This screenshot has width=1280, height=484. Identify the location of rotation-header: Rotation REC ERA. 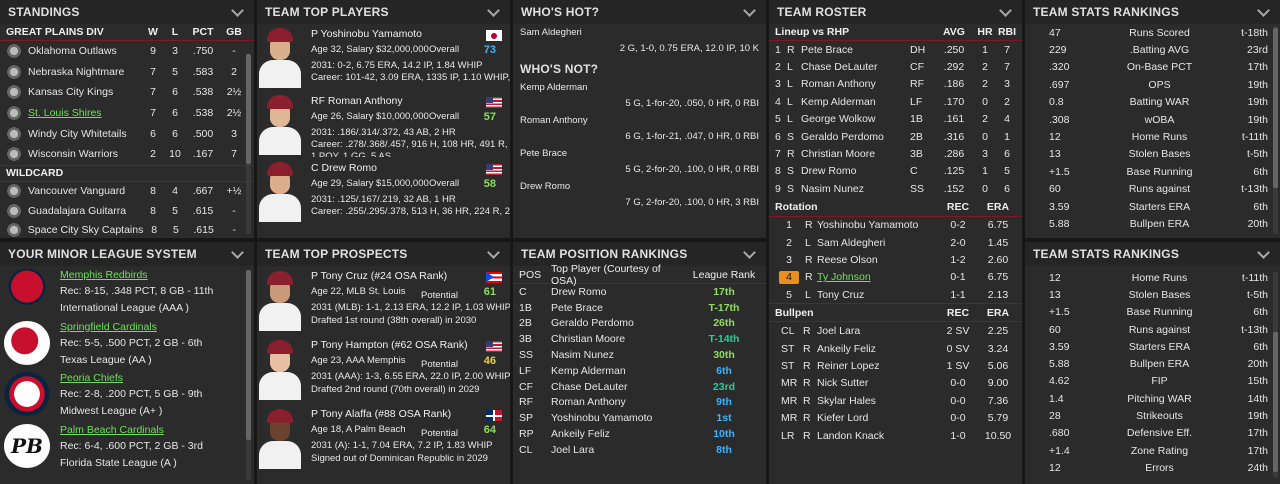
(895, 207).